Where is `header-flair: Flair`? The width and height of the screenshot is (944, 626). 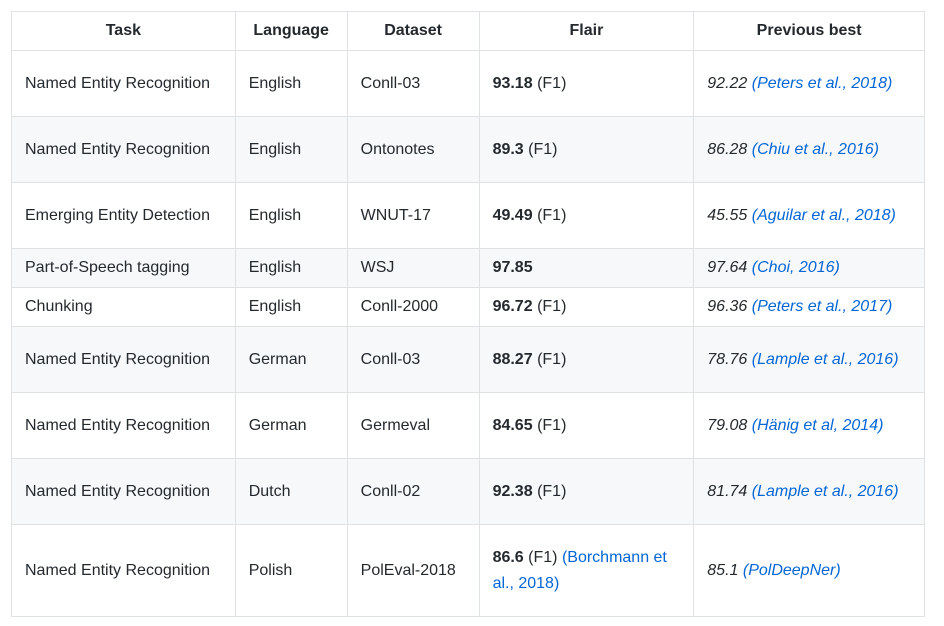 header-flair: Flair is located at coordinates (586, 31).